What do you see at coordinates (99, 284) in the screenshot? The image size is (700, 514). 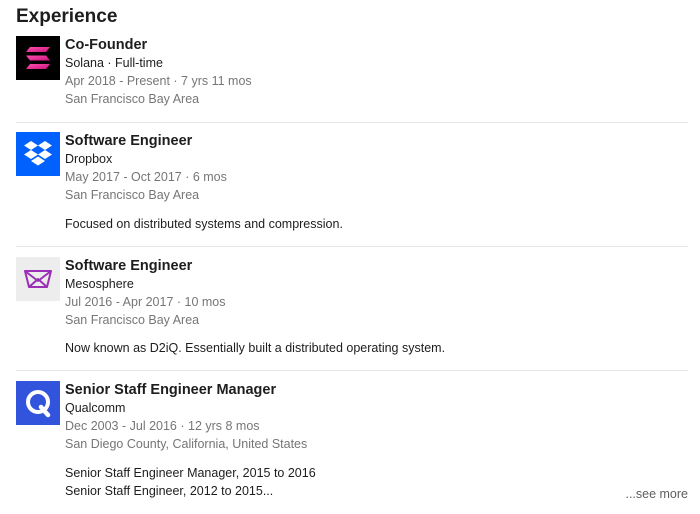 I see `company-name: Mesosphere` at bounding box center [99, 284].